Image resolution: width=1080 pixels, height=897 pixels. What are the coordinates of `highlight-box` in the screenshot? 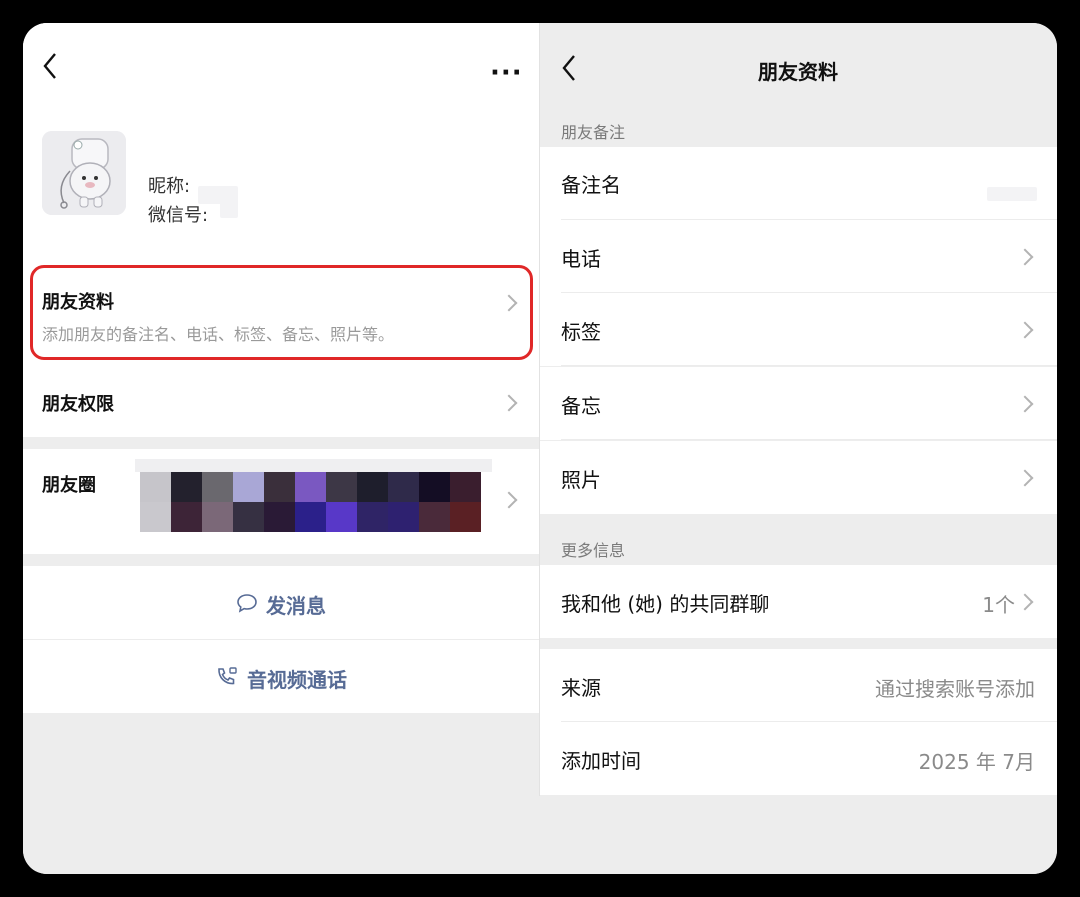 It's located at (281, 312).